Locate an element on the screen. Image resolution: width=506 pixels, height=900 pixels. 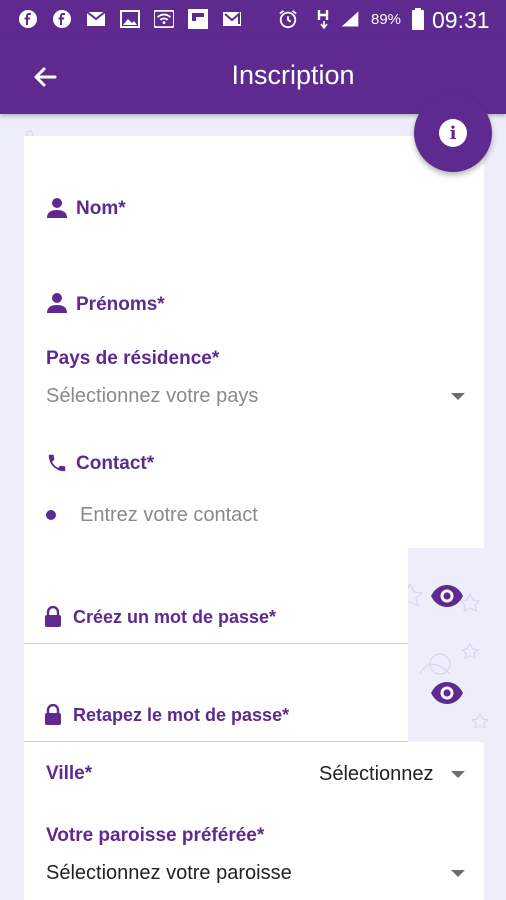
country-flag-dot is located at coordinates (51, 515).